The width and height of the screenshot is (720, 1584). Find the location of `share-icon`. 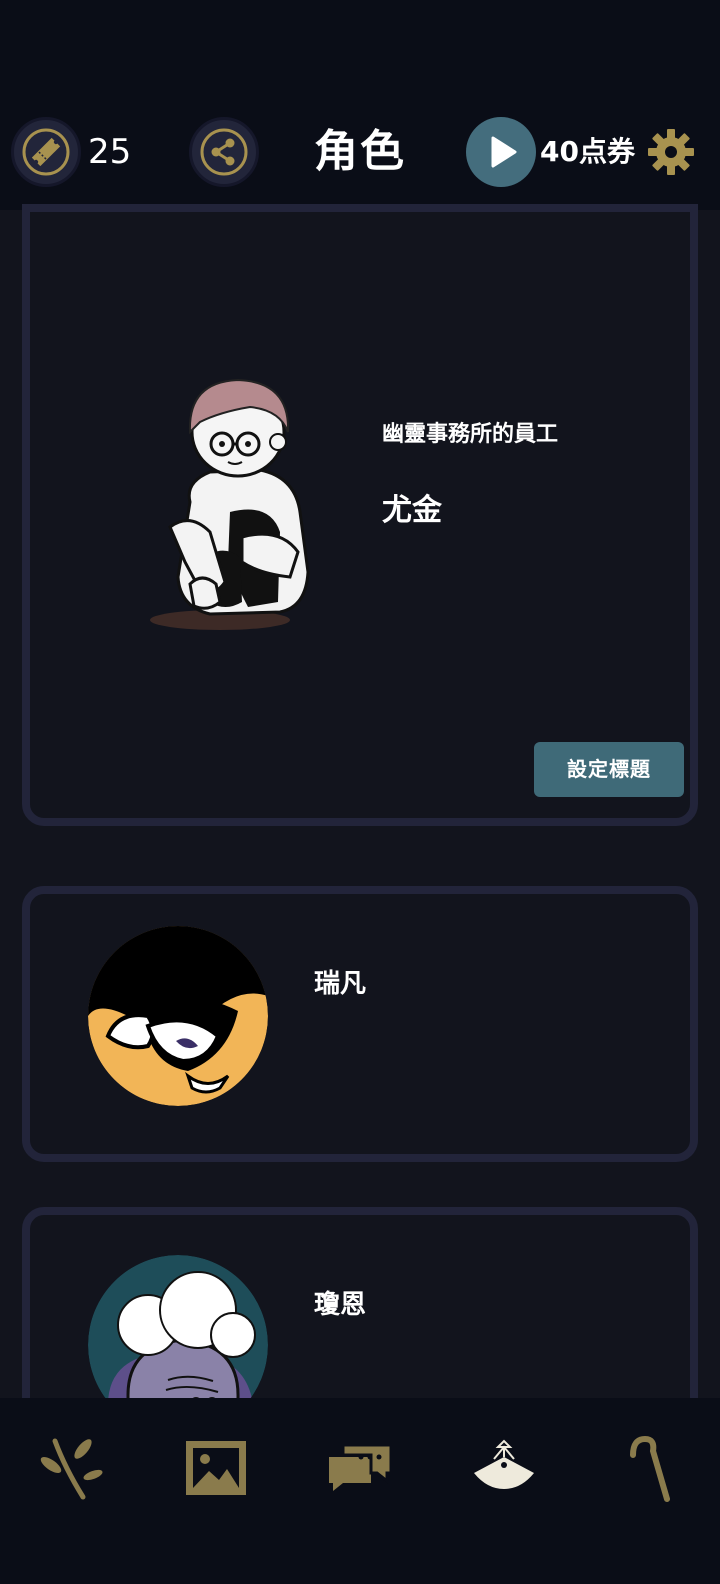

share-icon is located at coordinates (224, 152).